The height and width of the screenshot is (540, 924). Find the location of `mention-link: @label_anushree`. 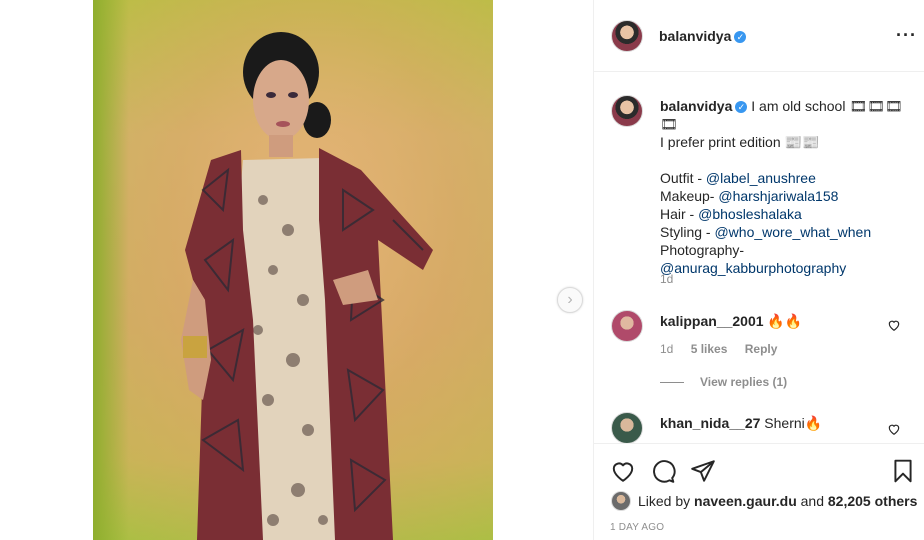

mention-link: @label_anushree is located at coordinates (761, 178).